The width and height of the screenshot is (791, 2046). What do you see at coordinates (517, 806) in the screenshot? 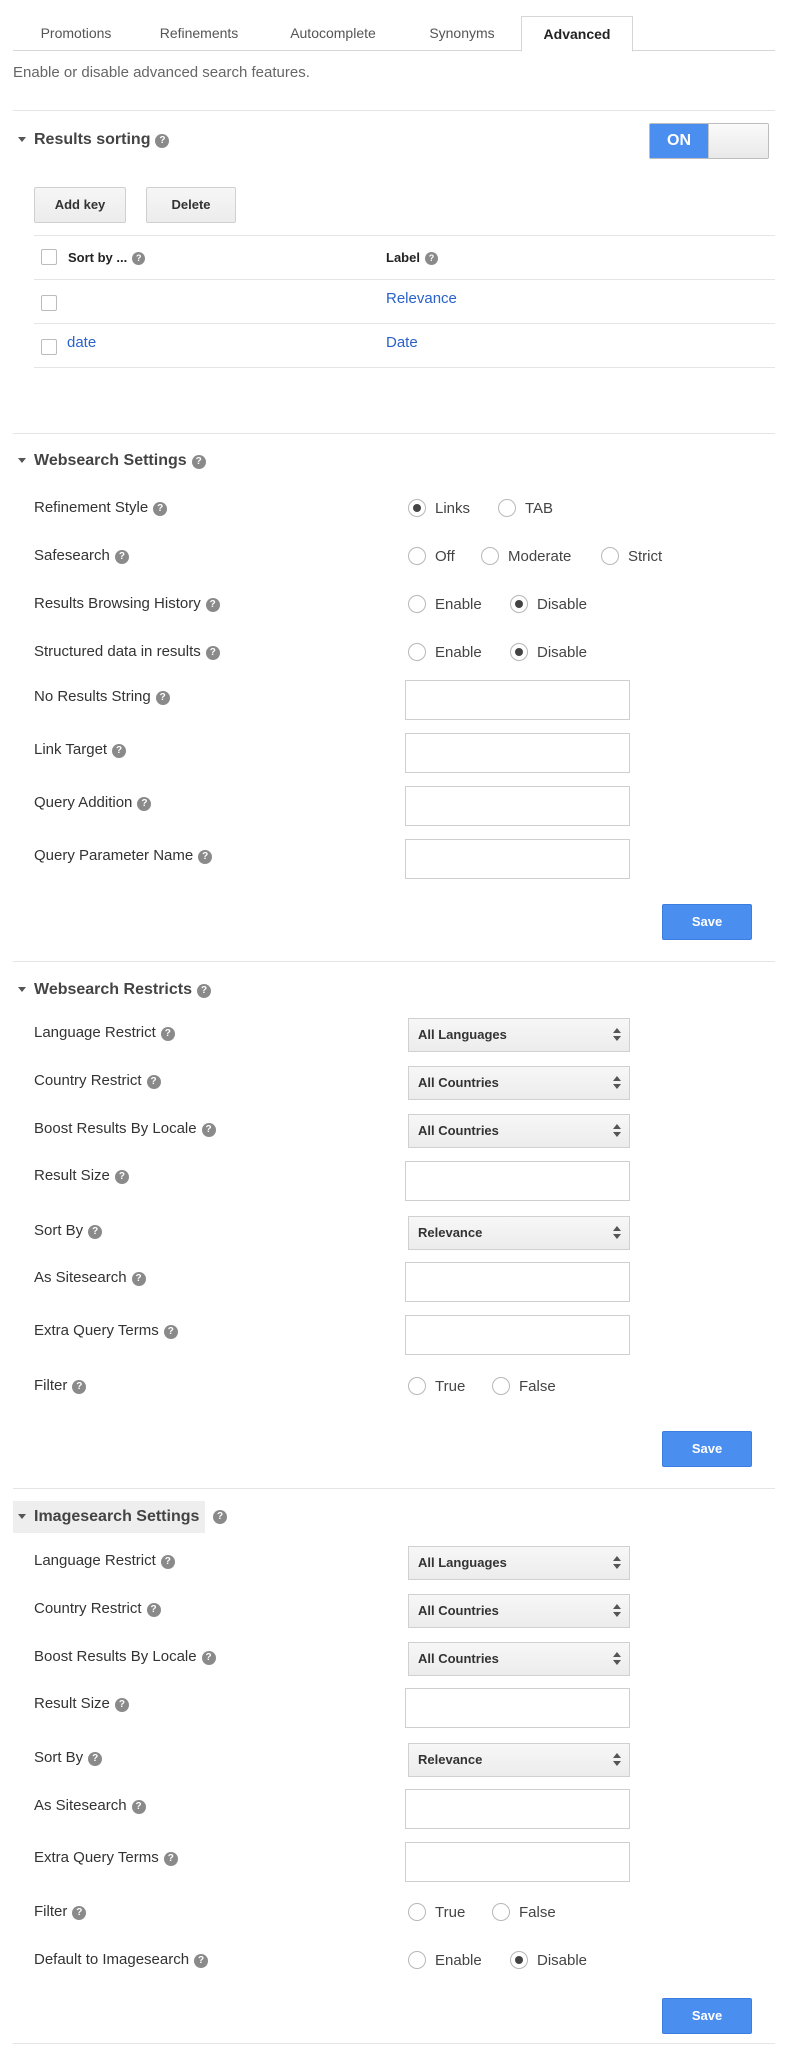
I see `query-addition-input` at bounding box center [517, 806].